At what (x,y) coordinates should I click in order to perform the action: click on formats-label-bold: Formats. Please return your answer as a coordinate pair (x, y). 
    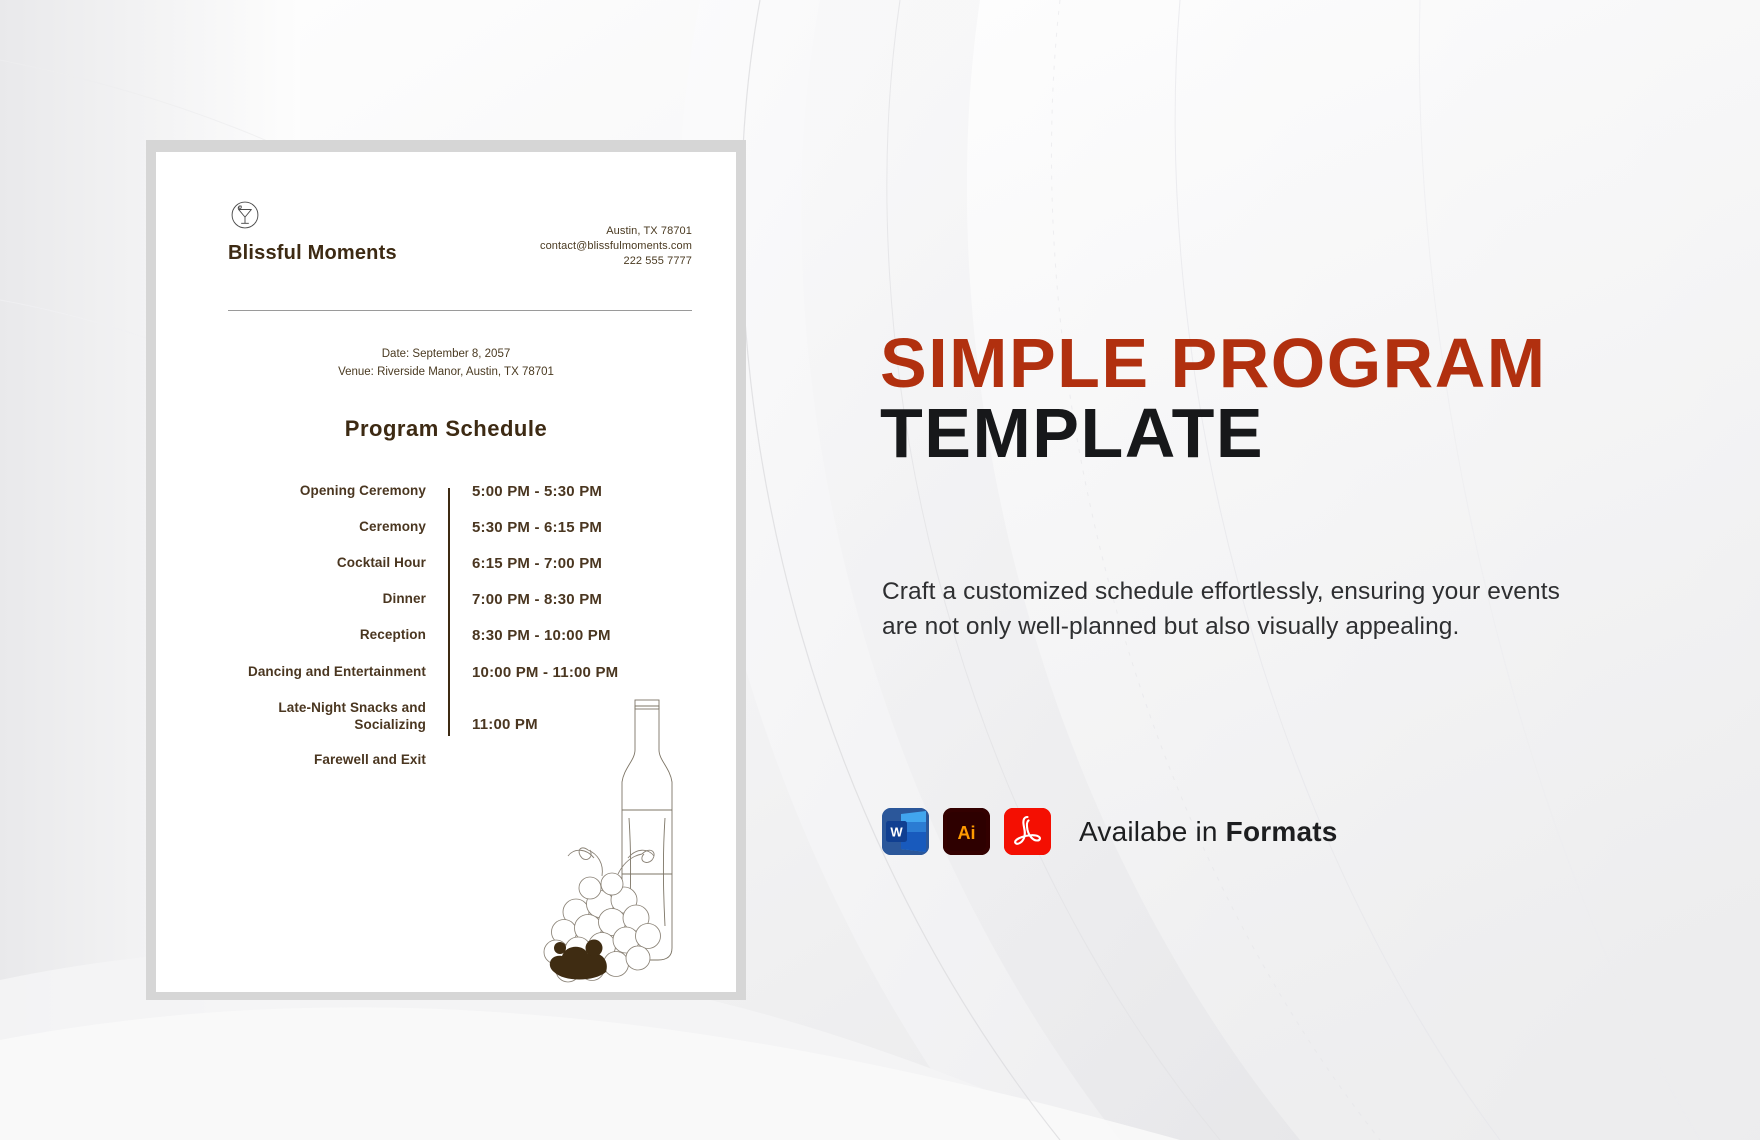
    Looking at the image, I should click on (1281, 831).